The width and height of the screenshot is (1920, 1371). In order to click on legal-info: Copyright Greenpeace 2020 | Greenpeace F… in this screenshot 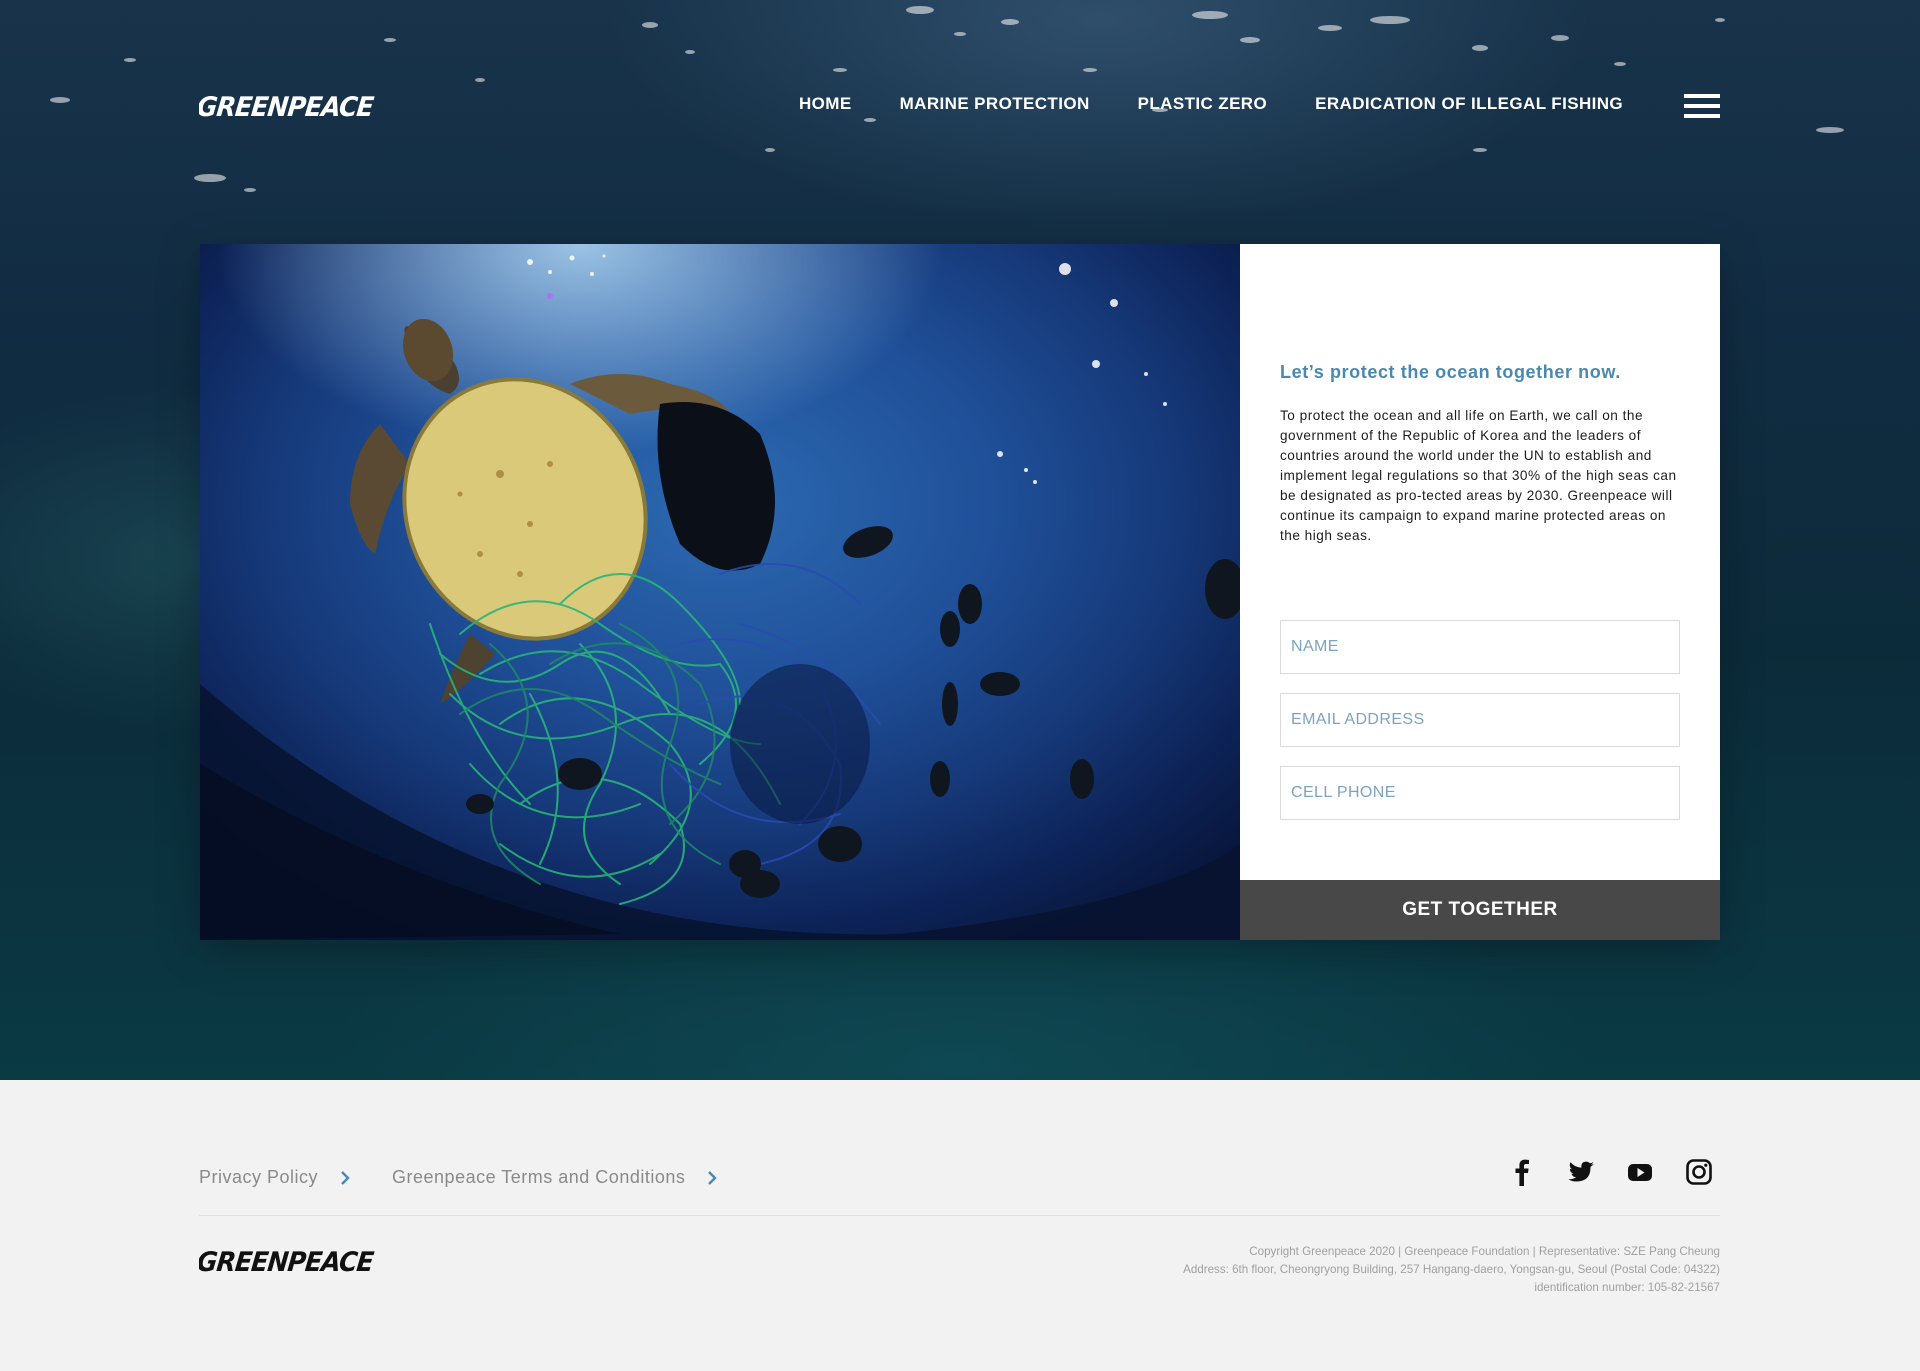, I will do `click(1451, 1270)`.